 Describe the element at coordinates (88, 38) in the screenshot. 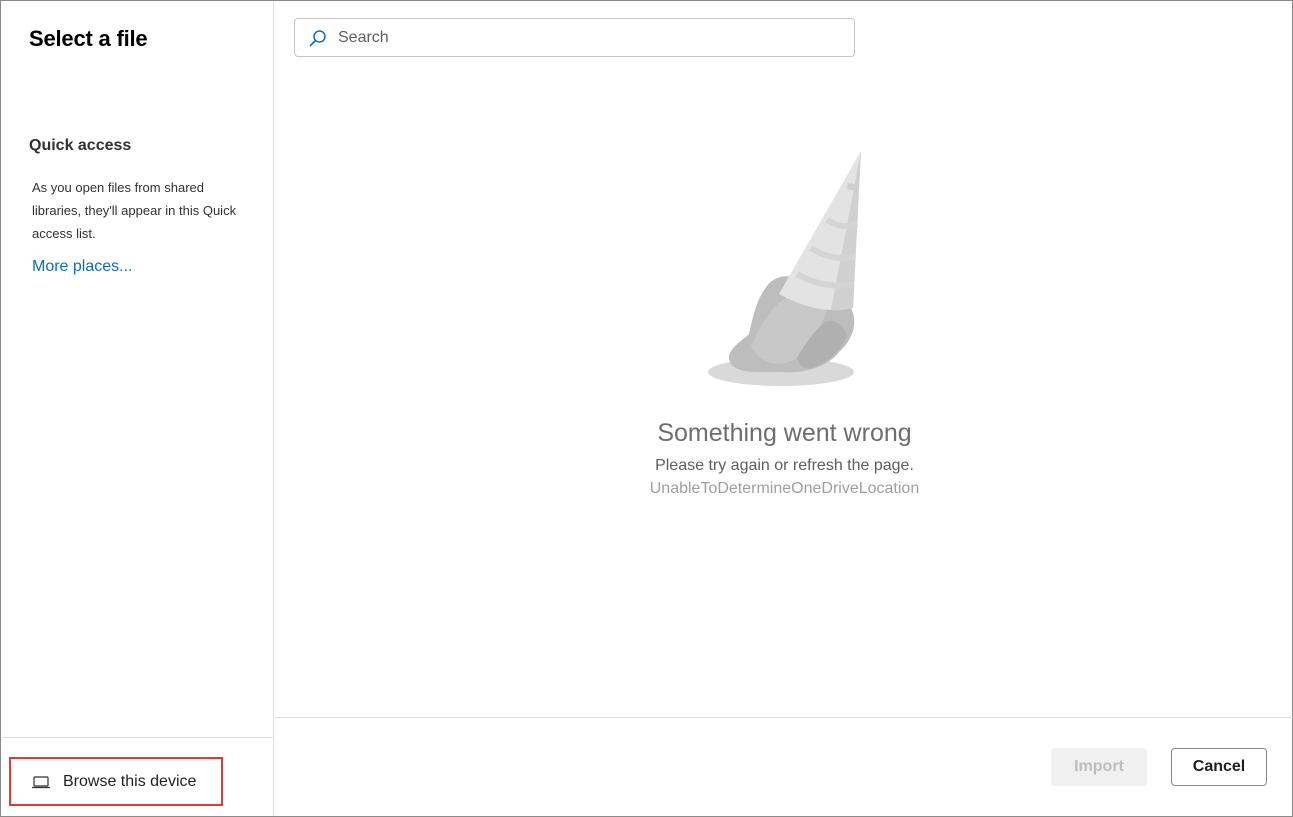

I see `dialog-title: Select a file` at that location.